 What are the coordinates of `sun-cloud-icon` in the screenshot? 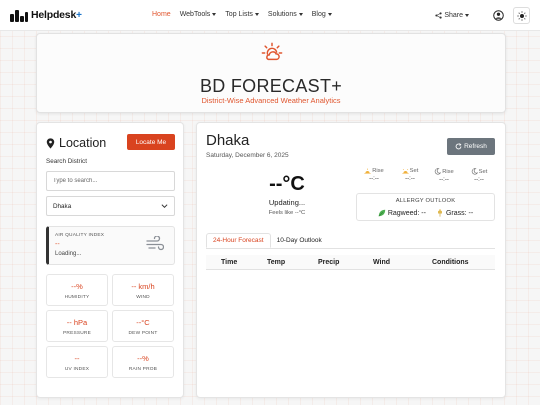 It's located at (272, 51).